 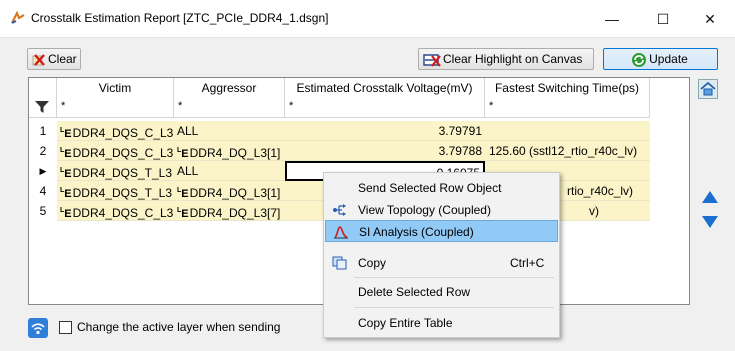 I want to click on update-button: Update, so click(x=660, y=59).